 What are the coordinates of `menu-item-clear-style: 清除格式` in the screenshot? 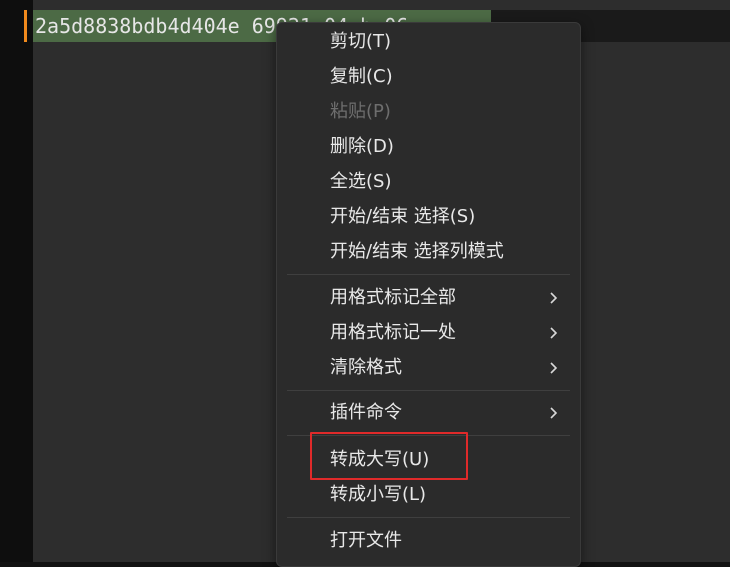 It's located at (428, 368).